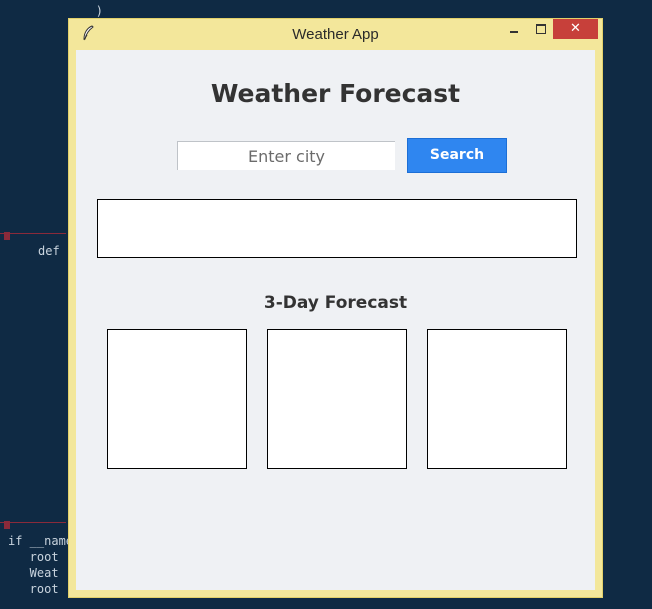 The image size is (652, 609). What do you see at coordinates (49, 251) in the screenshot?
I see `code-line: def` at bounding box center [49, 251].